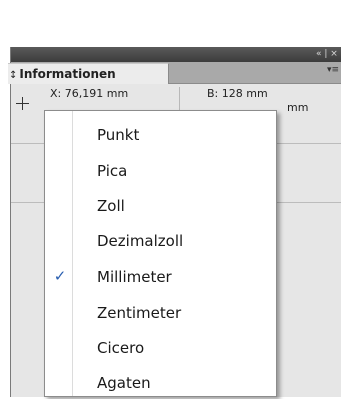  What do you see at coordinates (139, 313) in the screenshot?
I see `menu-item-label: Zentimeter` at bounding box center [139, 313].